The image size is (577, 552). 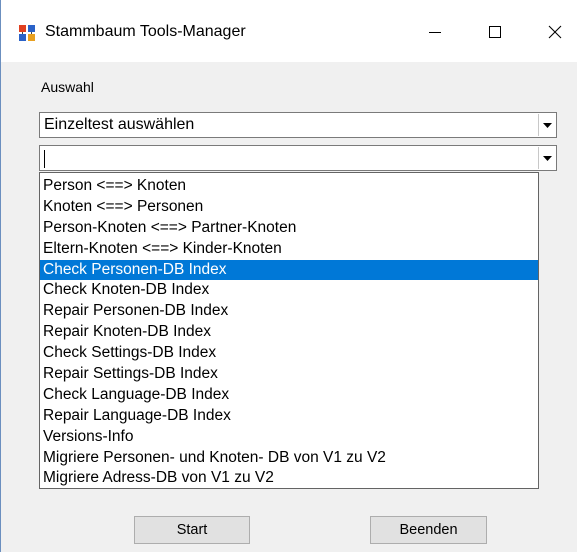 What do you see at coordinates (289, 228) in the screenshot?
I see `dropdown-option: Person-Knoten <==> Partner-Knoten` at bounding box center [289, 228].